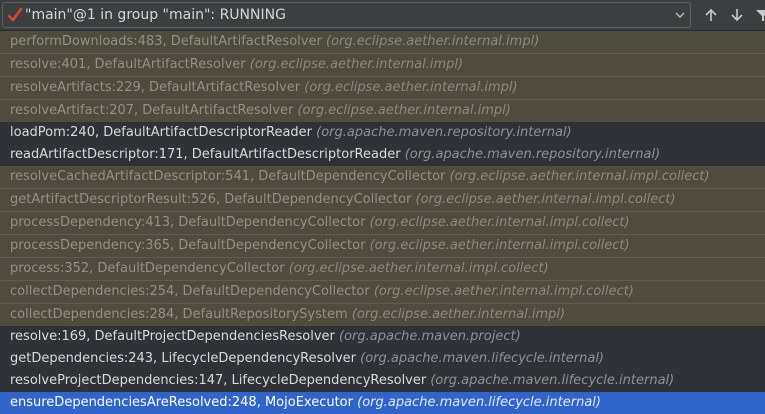 The height and width of the screenshot is (414, 765). Describe the element at coordinates (128, 64) in the screenshot. I see `frame-method: resolve:401, DefaultArtifactResolver` at that location.